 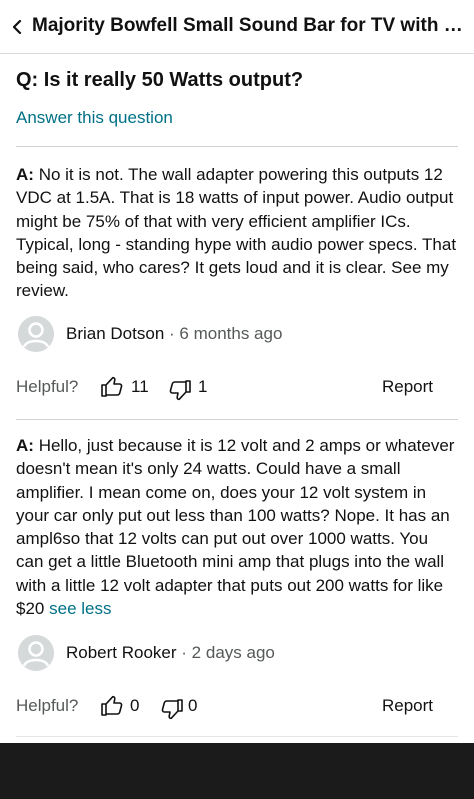 I want to click on helpful-down-count: 0, so click(x=193, y=705).